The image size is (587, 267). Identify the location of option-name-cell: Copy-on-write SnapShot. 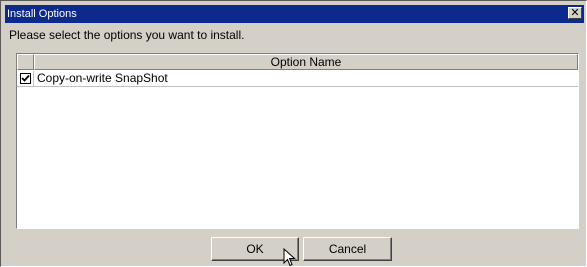
(102, 78).